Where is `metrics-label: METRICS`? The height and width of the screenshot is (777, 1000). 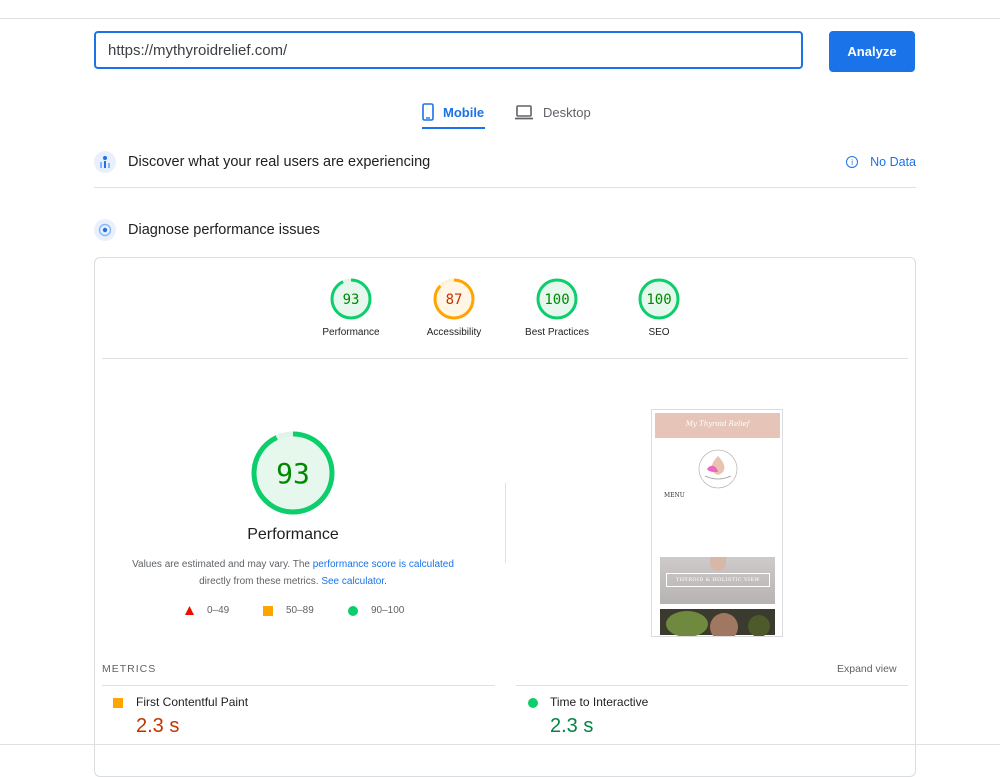
metrics-label: METRICS is located at coordinates (129, 669).